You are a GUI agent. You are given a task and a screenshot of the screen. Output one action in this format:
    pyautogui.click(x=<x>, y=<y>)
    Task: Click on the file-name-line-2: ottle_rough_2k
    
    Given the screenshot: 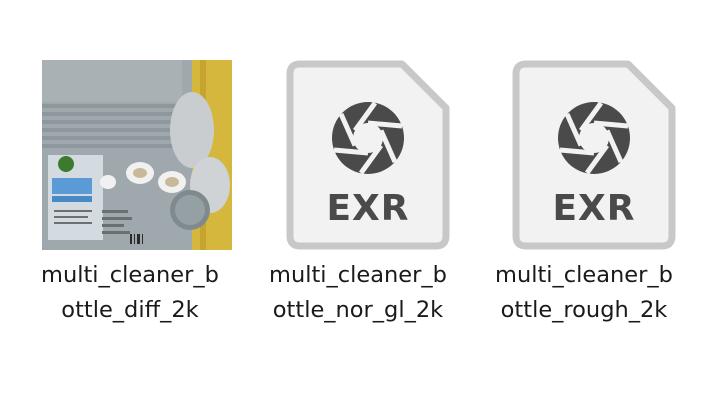 What is the action you would take?
    pyautogui.click(x=584, y=310)
    